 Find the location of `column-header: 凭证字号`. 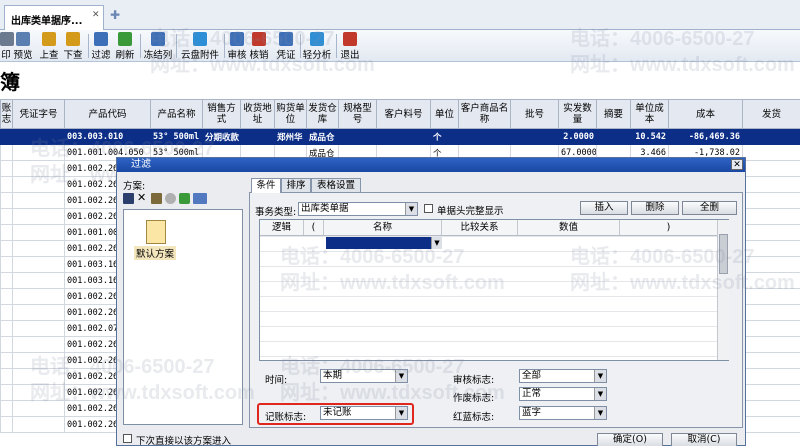

column-header: 凭证字号 is located at coordinates (38, 114).